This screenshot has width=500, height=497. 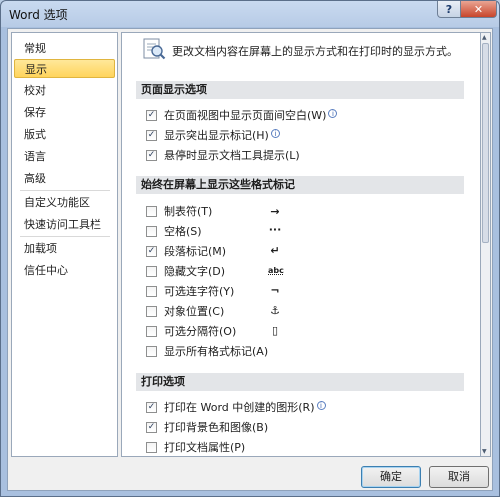 I want to click on option-show-all-marks: 显示所有格式标记(A), so click(x=207, y=353).